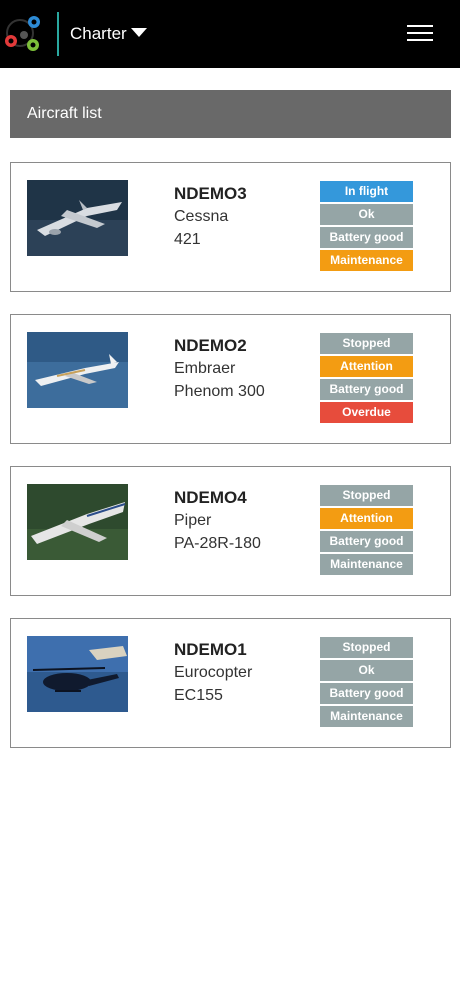  Describe the element at coordinates (77, 370) in the screenshot. I see `business-jet-photo` at that location.